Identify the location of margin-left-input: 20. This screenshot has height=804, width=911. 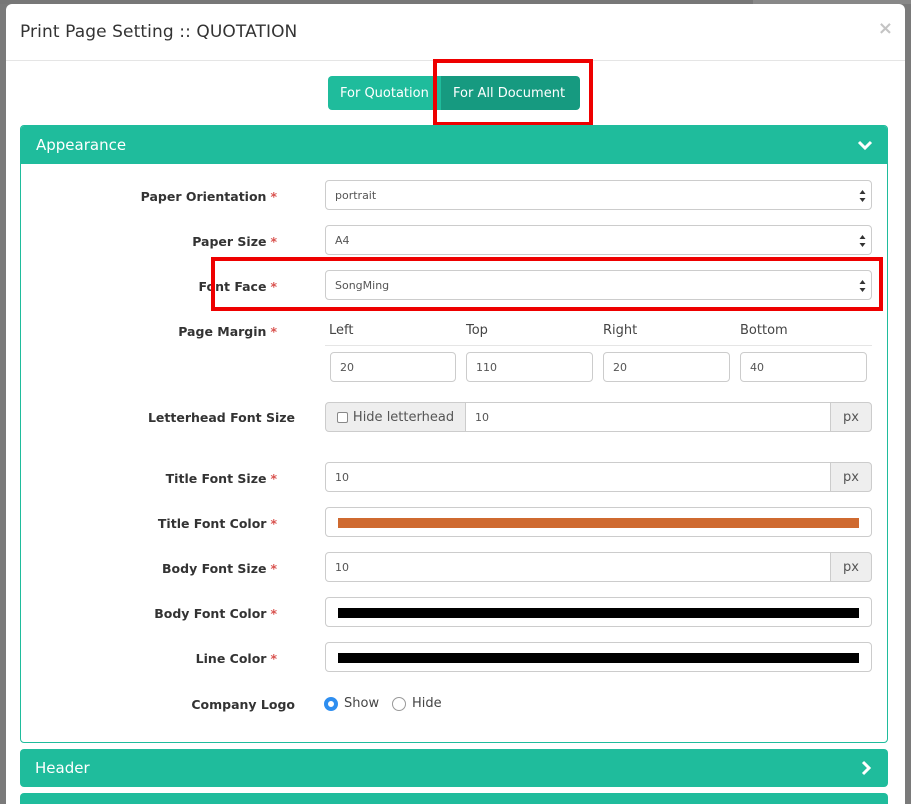
(393, 367).